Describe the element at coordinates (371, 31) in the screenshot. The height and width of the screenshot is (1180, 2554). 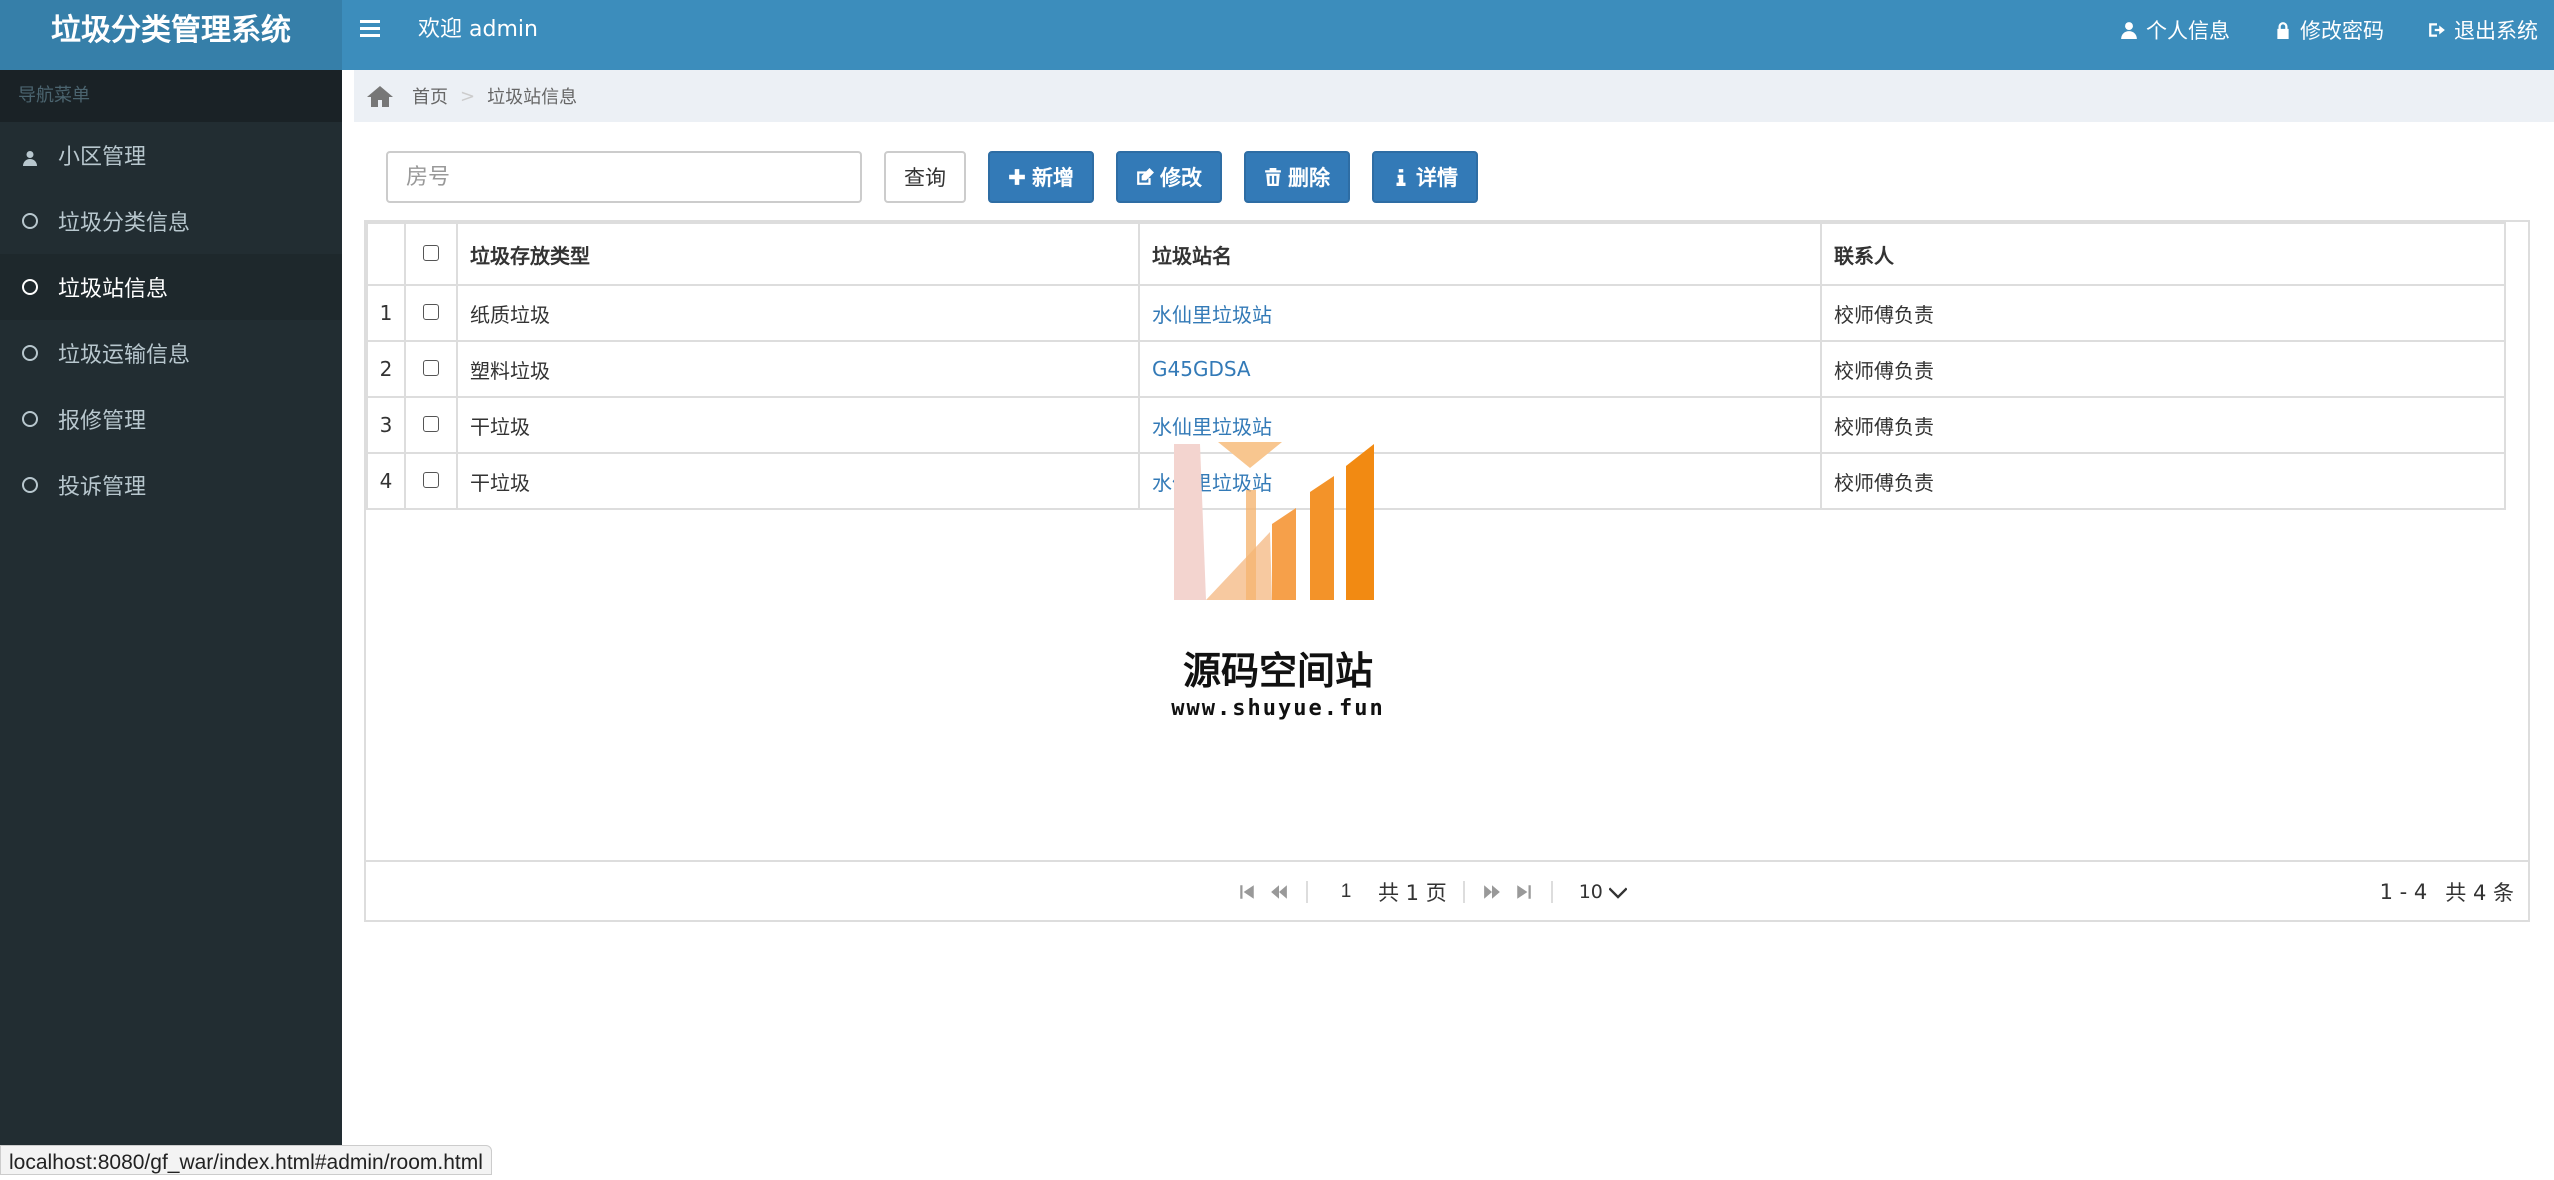
I see `sidebar-toggle-icon` at that location.